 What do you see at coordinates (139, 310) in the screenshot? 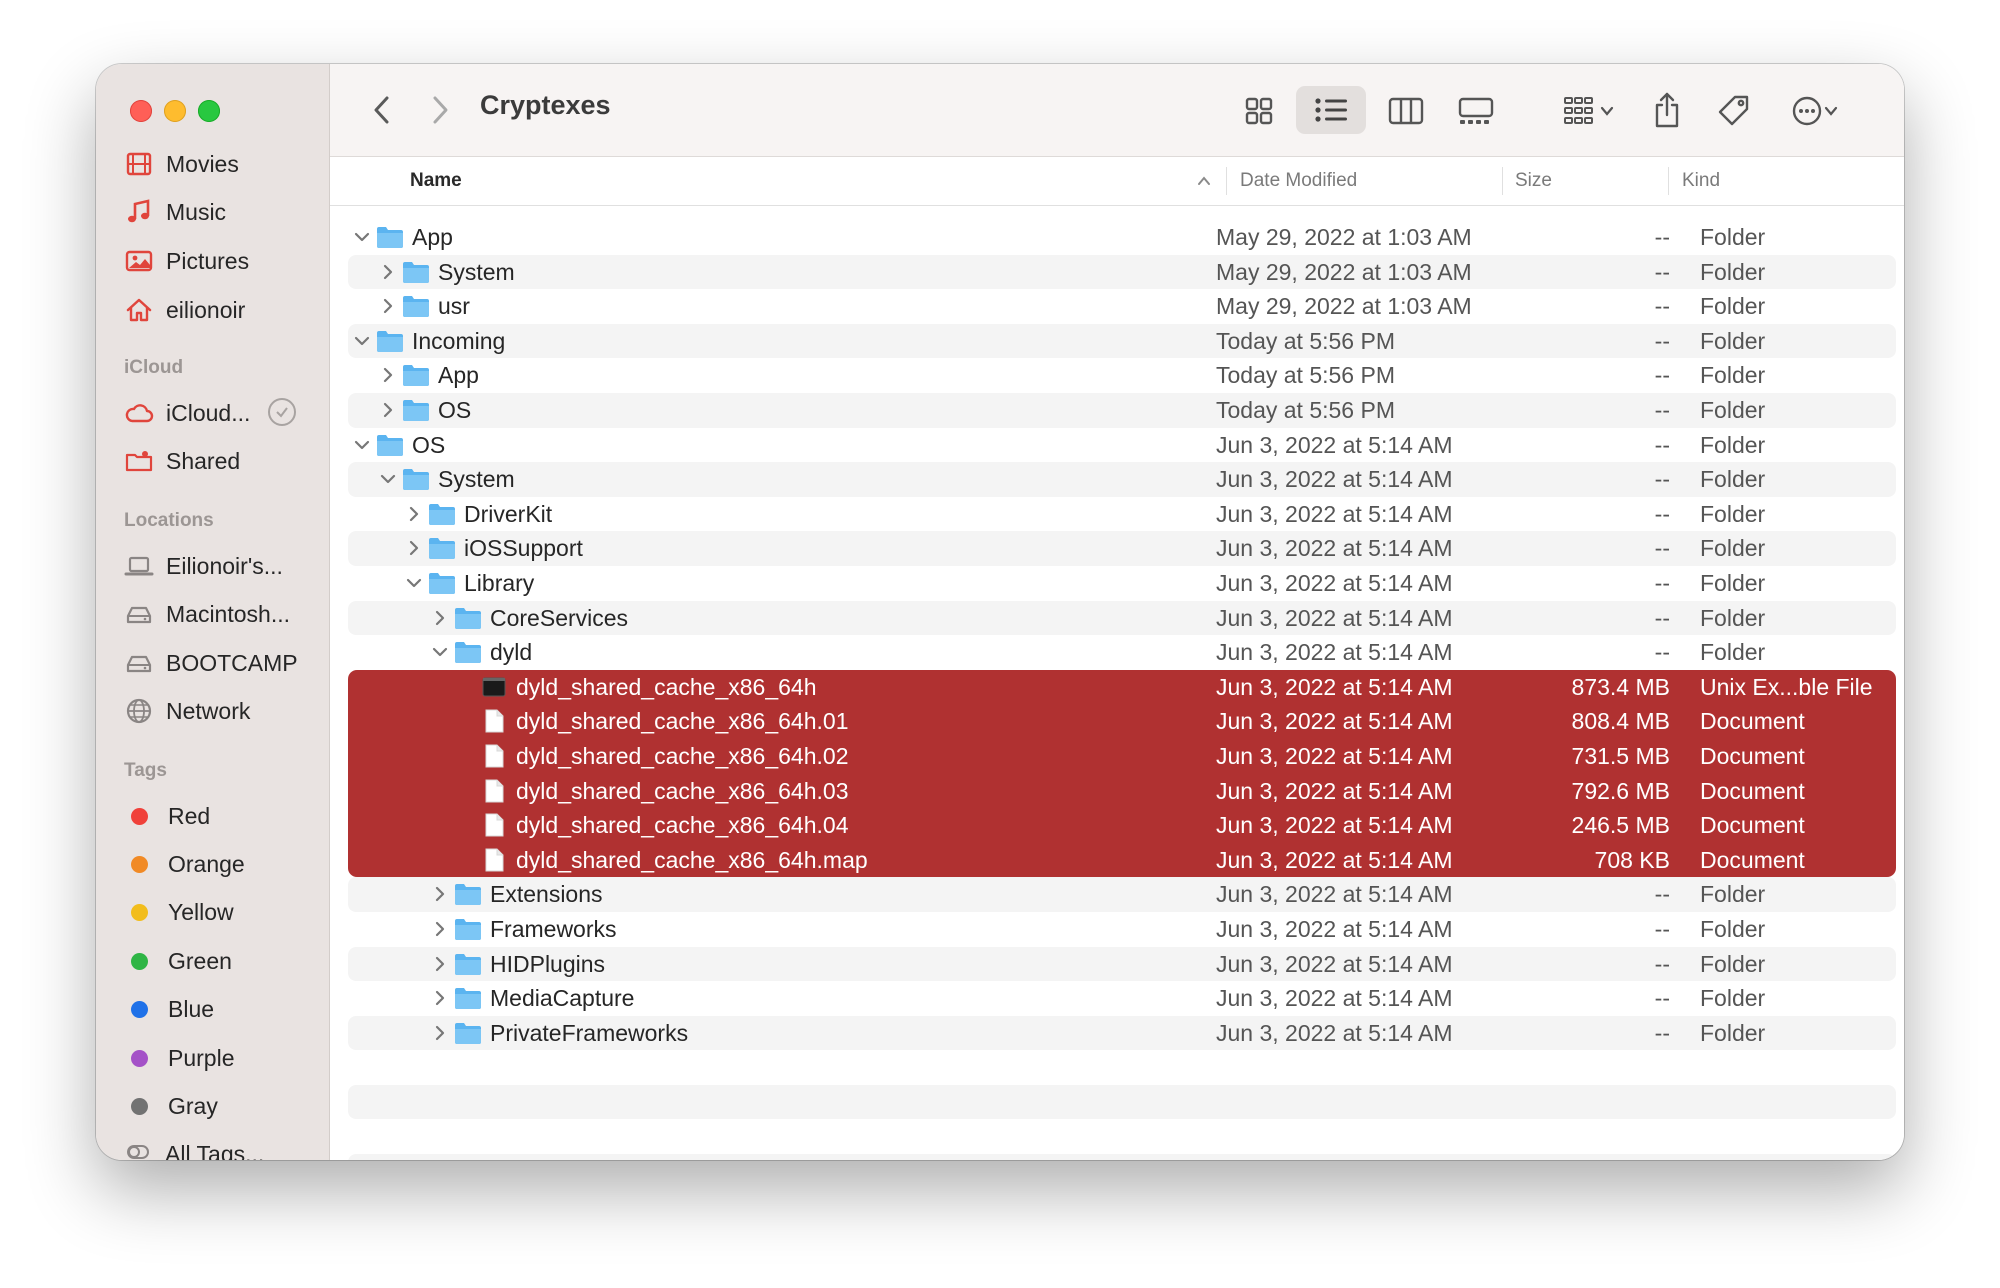
I see `home-icon` at bounding box center [139, 310].